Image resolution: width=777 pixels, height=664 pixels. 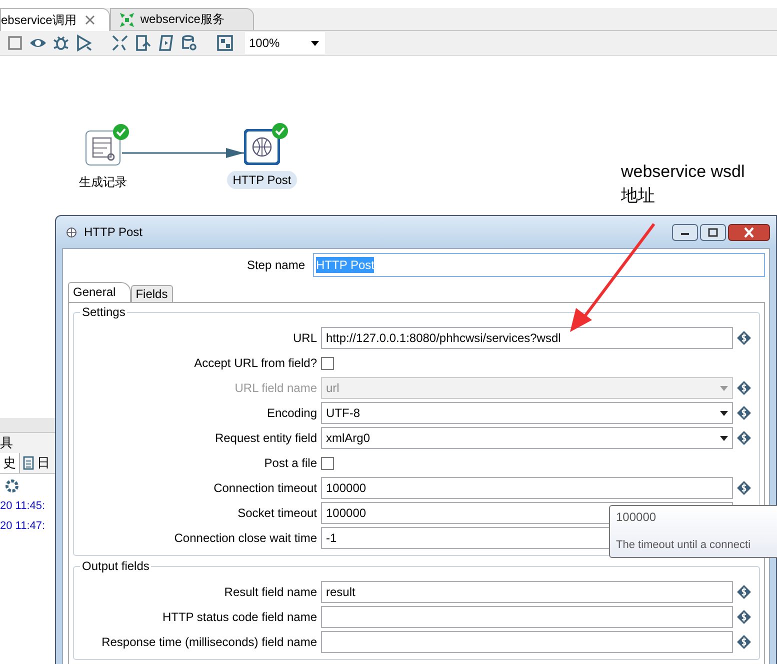 What do you see at coordinates (90, 20) in the screenshot?
I see `close-icon` at bounding box center [90, 20].